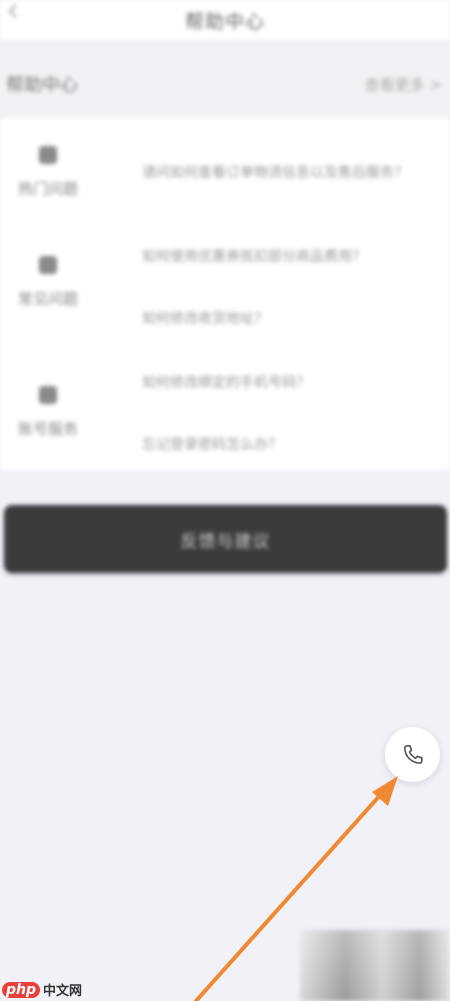 This screenshot has width=450, height=1001. What do you see at coordinates (226, 382) in the screenshot?
I see `faq-question: 如何修改绑定的手机号码？` at bounding box center [226, 382].